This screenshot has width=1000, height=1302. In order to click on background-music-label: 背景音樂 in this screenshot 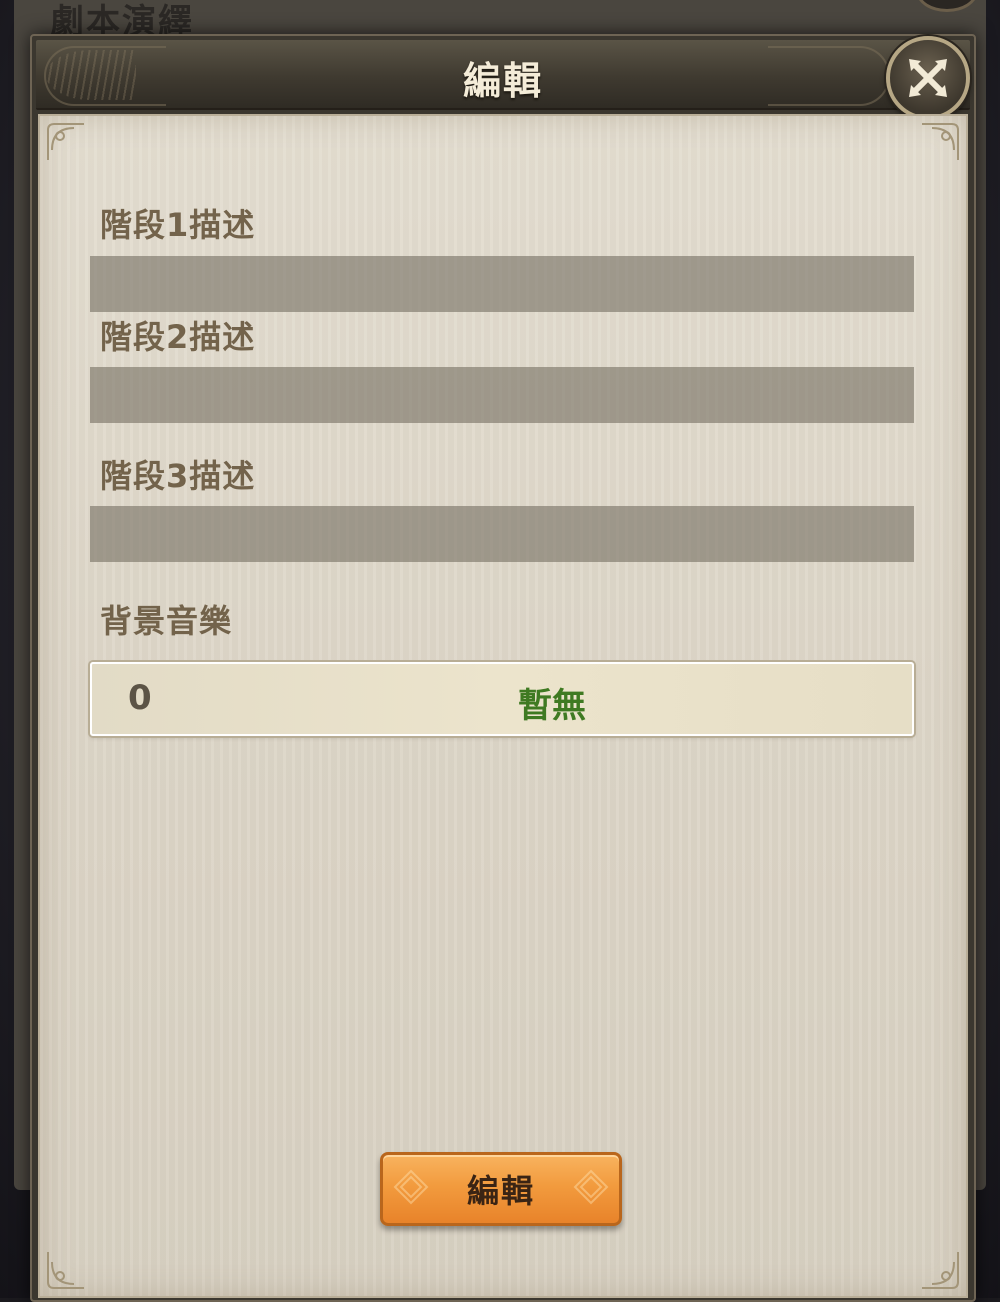, I will do `click(166, 621)`.